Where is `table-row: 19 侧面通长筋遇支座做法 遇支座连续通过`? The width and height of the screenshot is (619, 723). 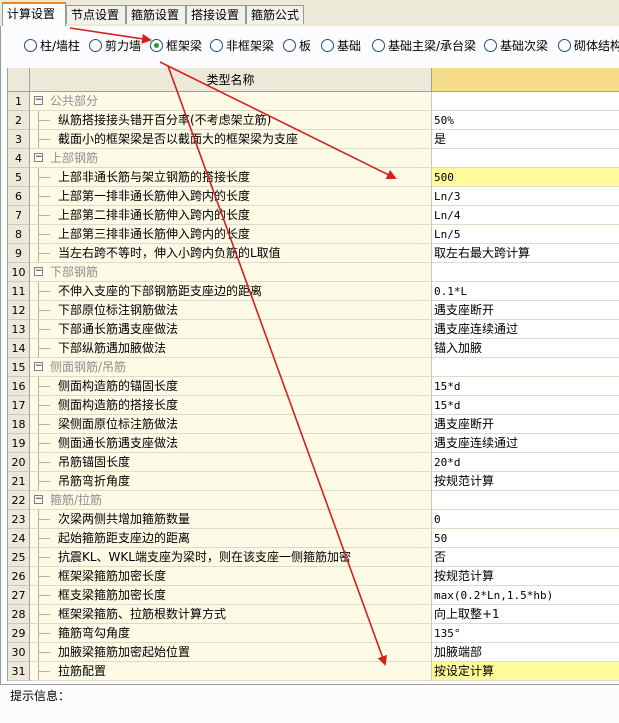 table-row: 19 侧面通长筋遇支座做法 遇支座连续通过 is located at coordinates (313, 443).